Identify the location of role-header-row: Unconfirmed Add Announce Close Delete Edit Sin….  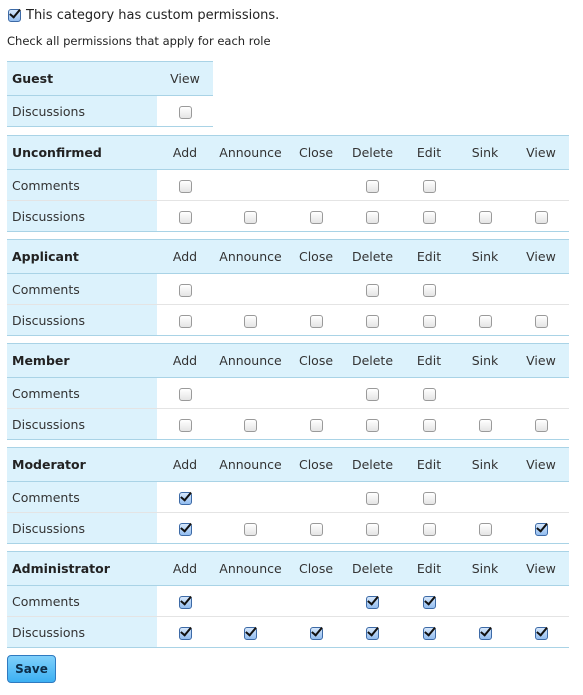
(288, 152).